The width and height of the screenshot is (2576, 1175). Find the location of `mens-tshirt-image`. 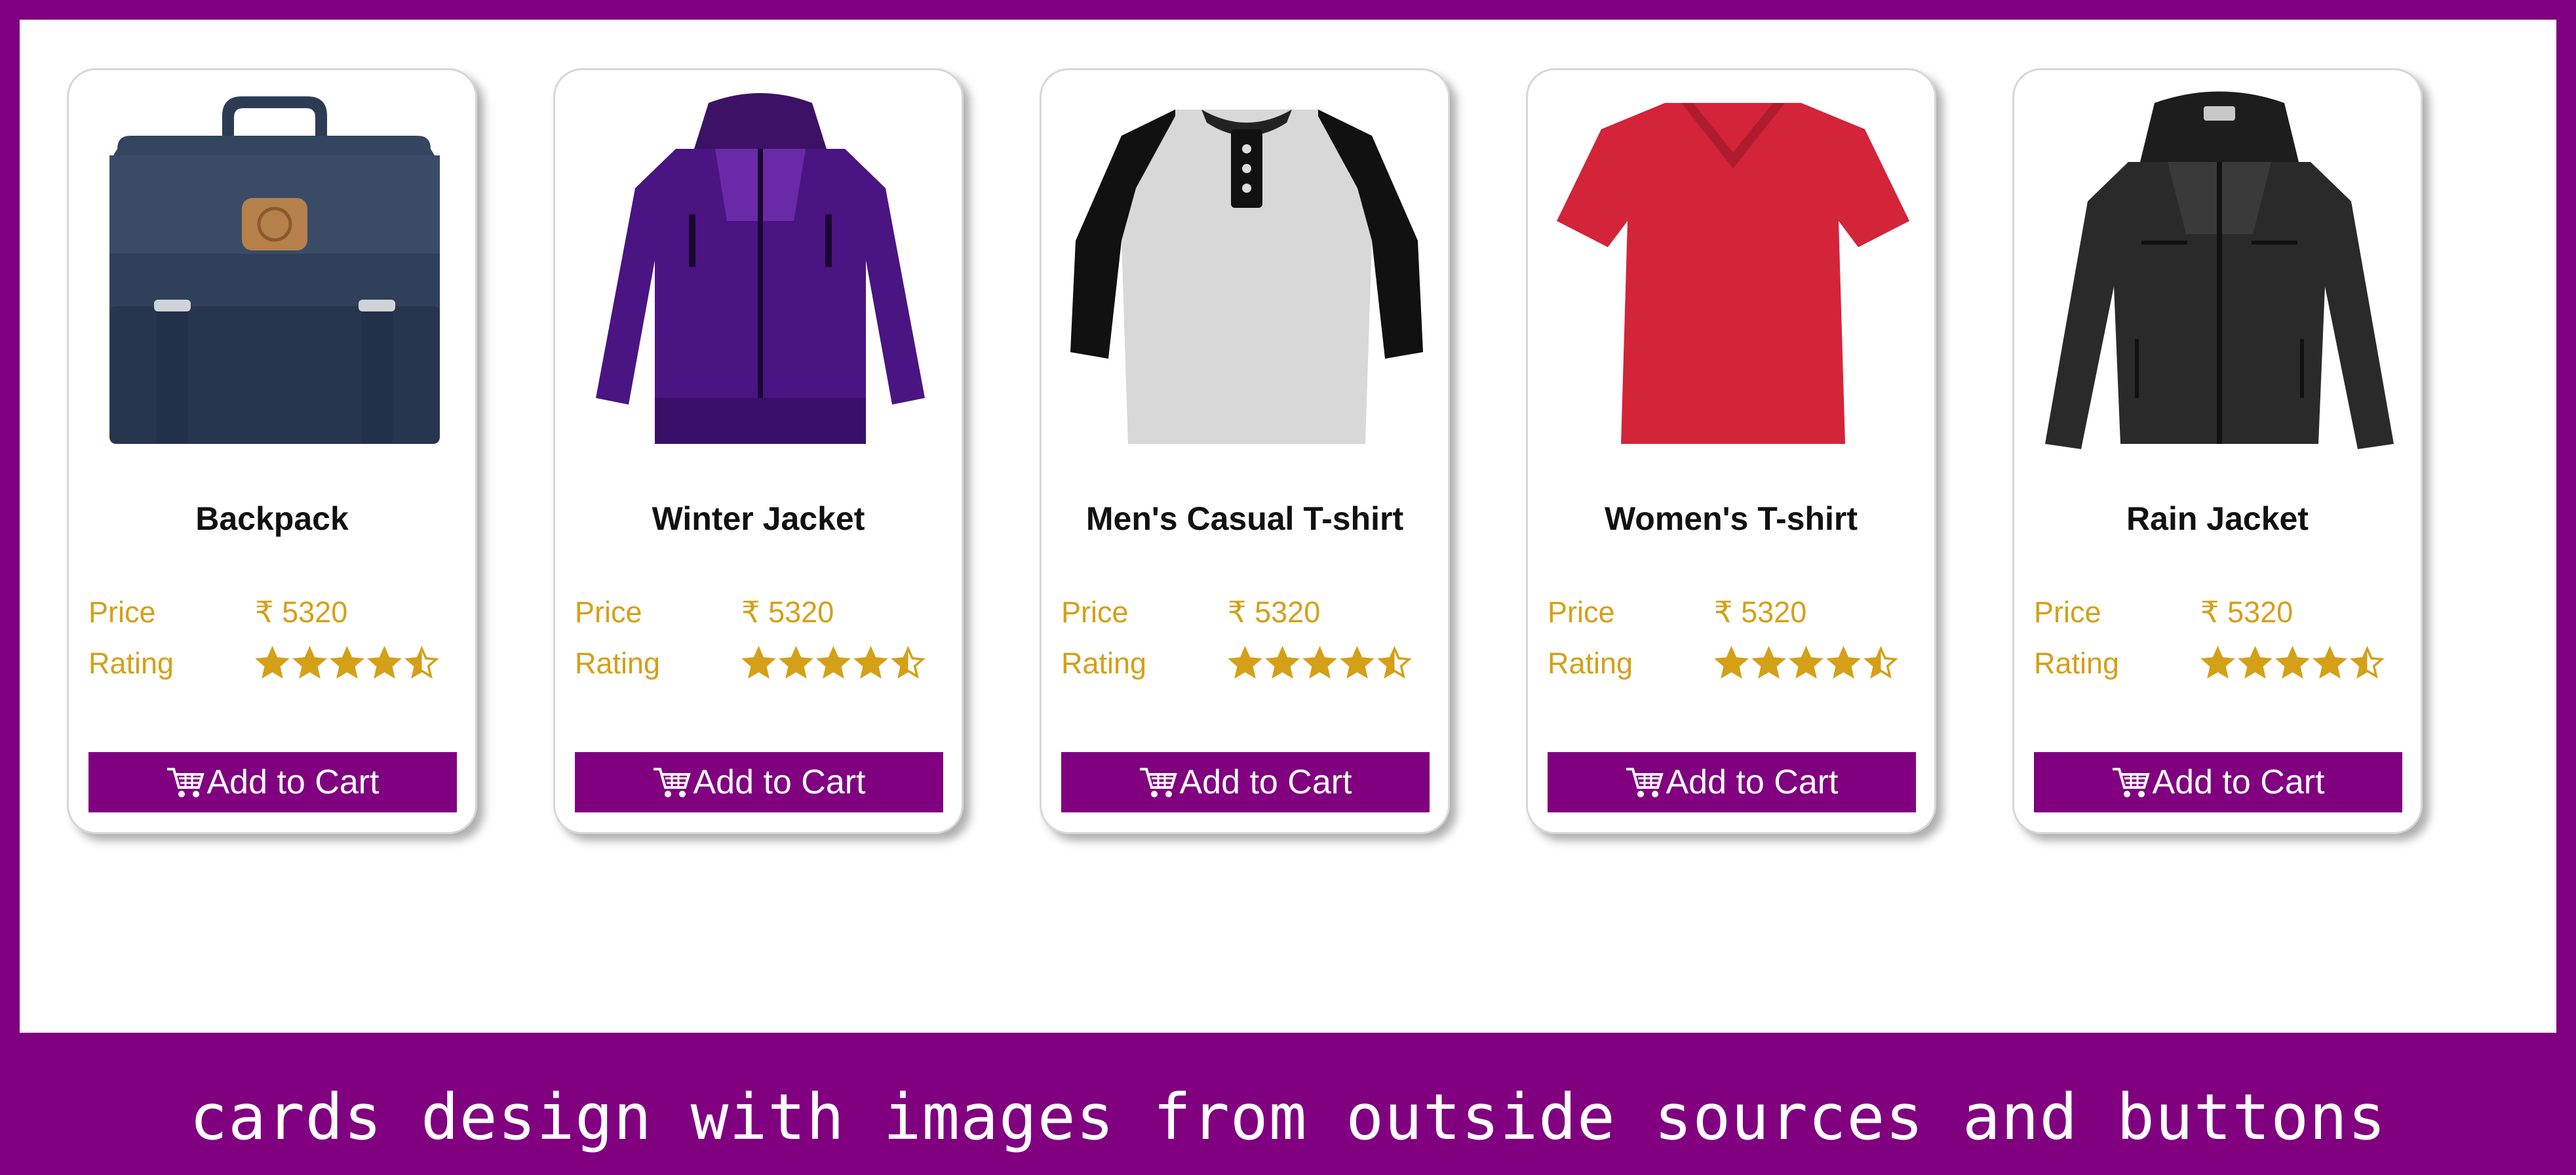

mens-tshirt-image is located at coordinates (1246, 277).